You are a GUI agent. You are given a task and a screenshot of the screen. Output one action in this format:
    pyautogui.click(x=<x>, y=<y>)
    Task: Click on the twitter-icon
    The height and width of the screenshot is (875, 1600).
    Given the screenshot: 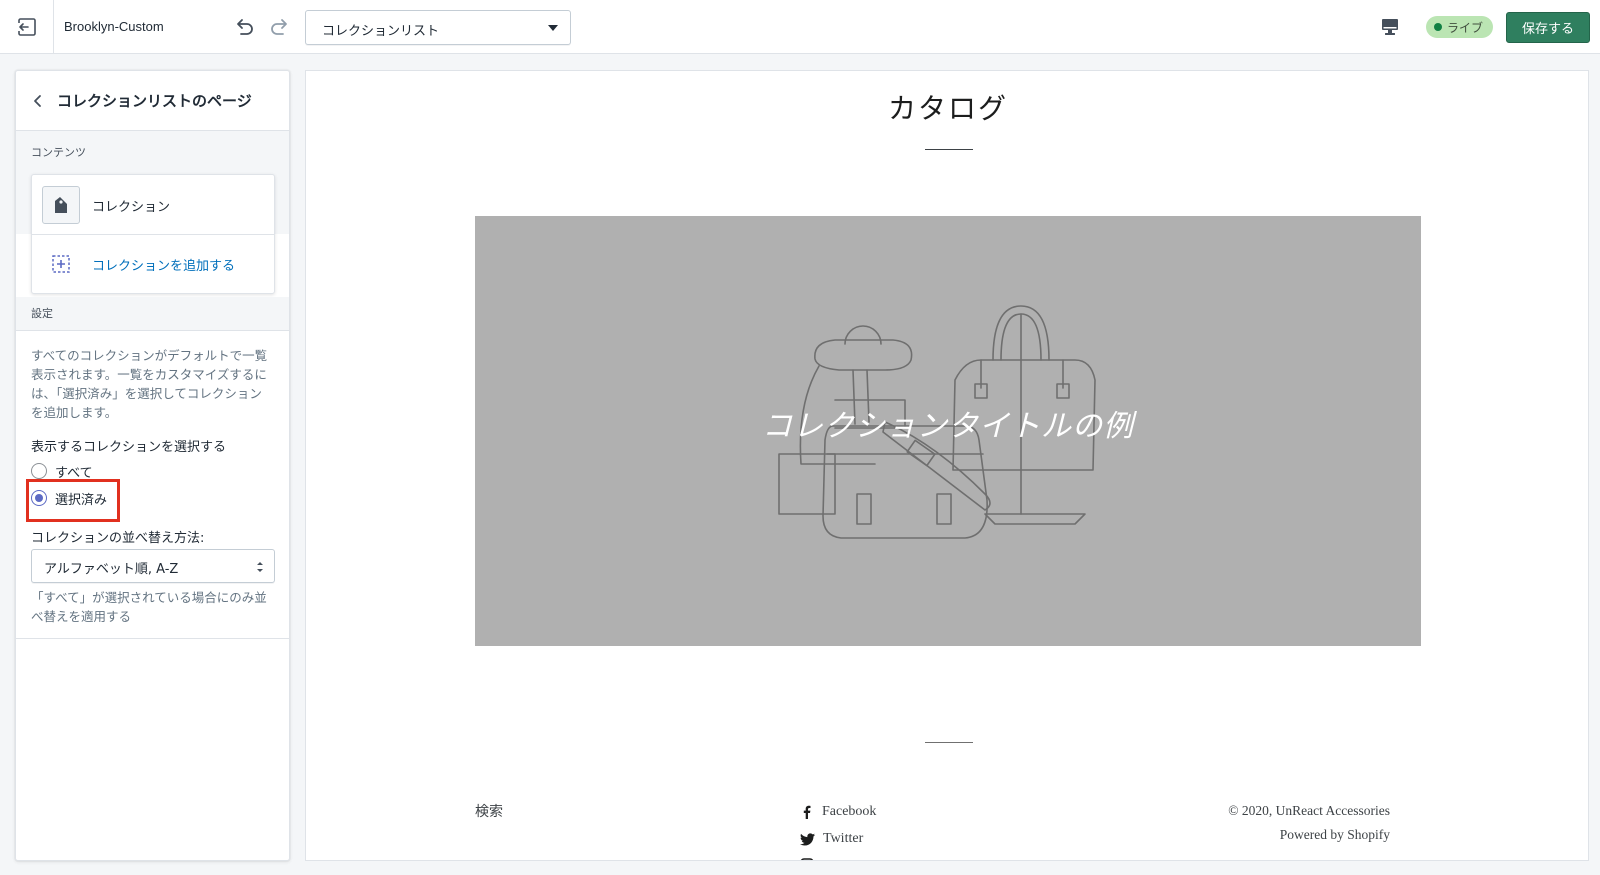 What is the action you would take?
    pyautogui.click(x=807, y=838)
    